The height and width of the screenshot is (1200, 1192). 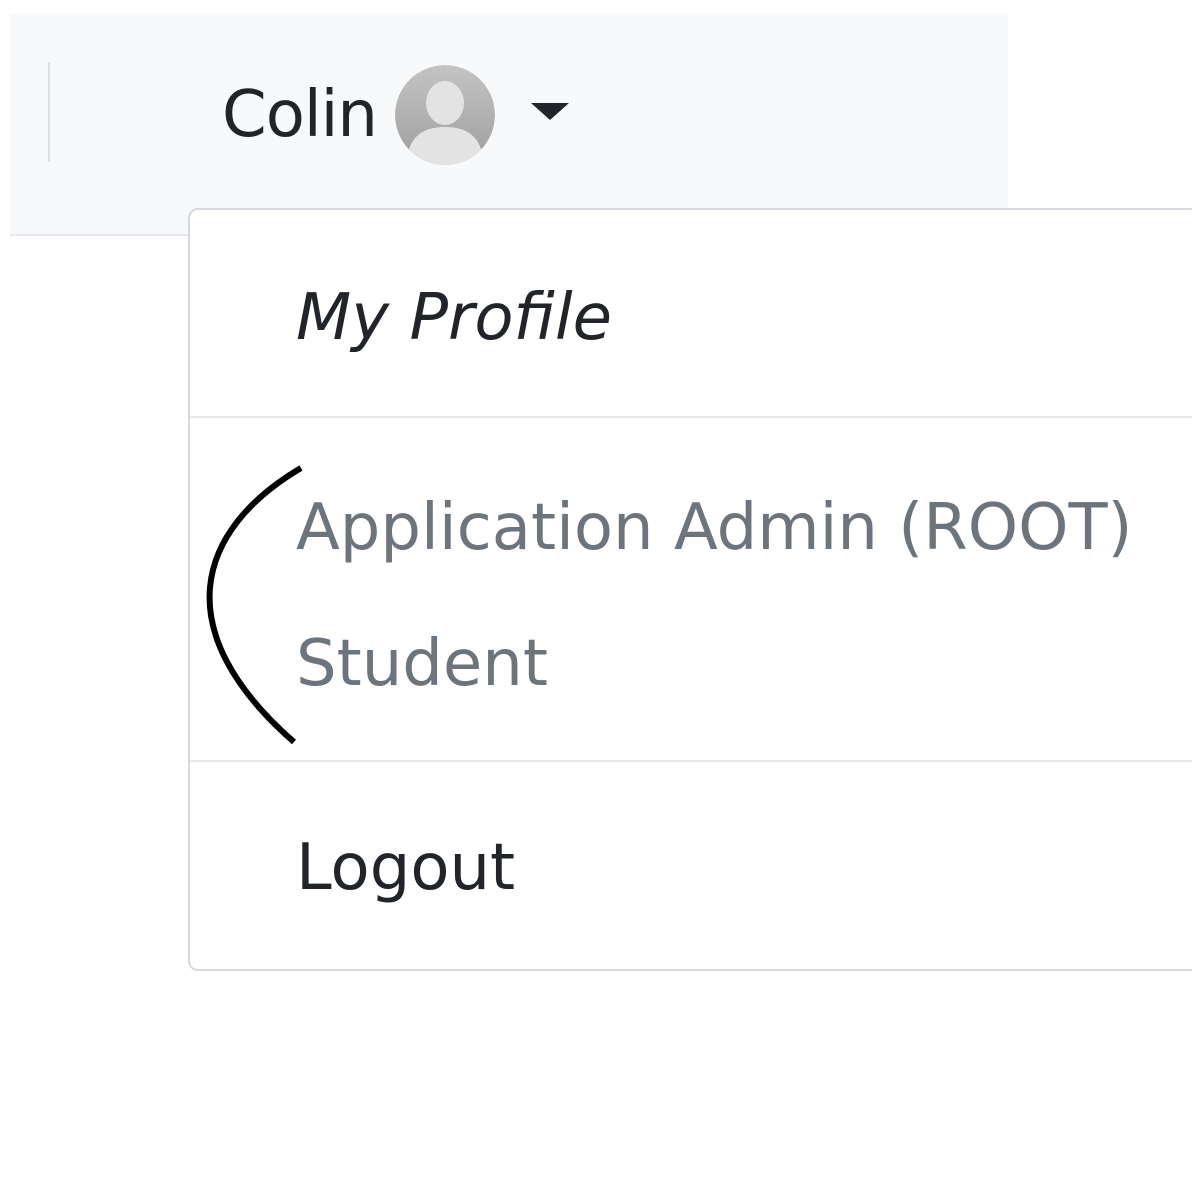 What do you see at coordinates (254, 605) in the screenshot?
I see `hand-drawn-bracket` at bounding box center [254, 605].